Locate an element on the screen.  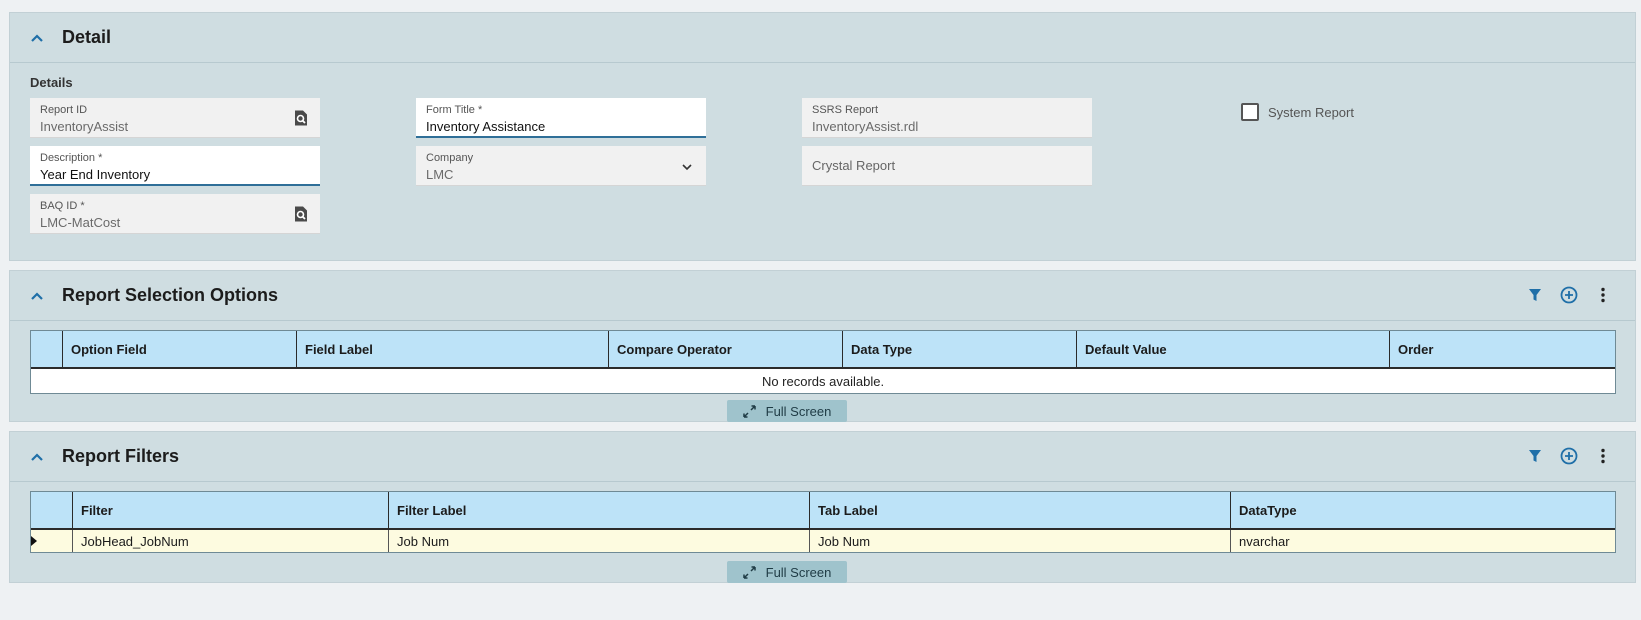
description-input: Year End Inventory is located at coordinates (95, 174).